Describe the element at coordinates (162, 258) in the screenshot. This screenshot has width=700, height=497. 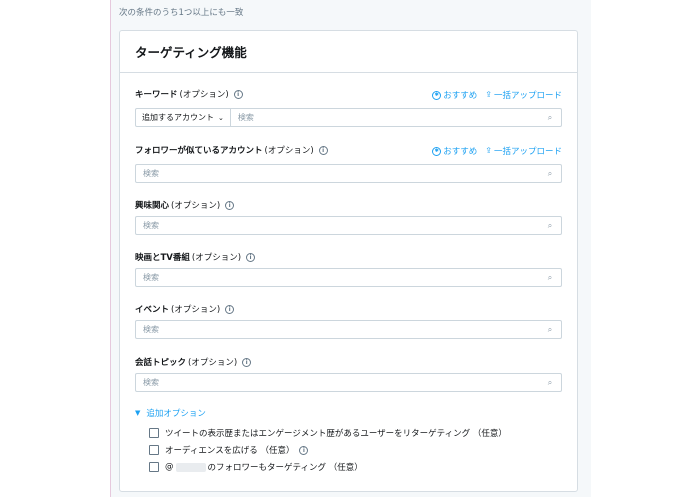
I see `movies-tv-label-text: 映画とTV番組` at that location.